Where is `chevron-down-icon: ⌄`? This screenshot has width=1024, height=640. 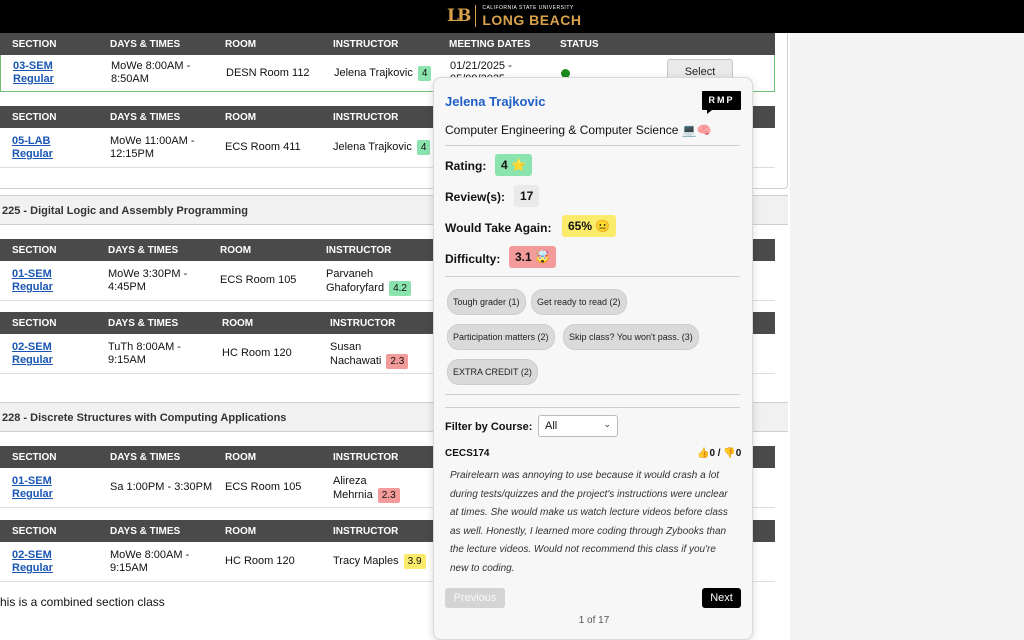 chevron-down-icon: ⌄ is located at coordinates (607, 424).